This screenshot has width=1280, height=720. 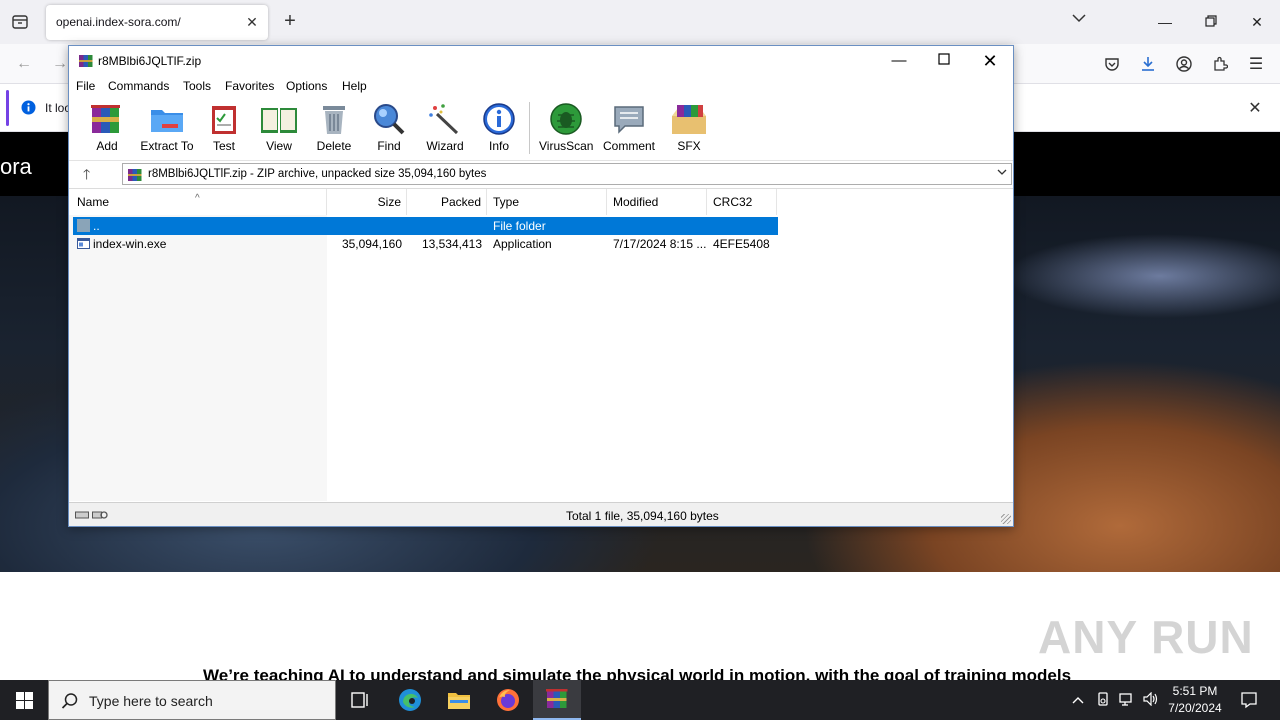 What do you see at coordinates (541, 61) in the screenshot?
I see `winrar-titlebar: r8MBlbi6JQLTlF.zip — ✕` at bounding box center [541, 61].